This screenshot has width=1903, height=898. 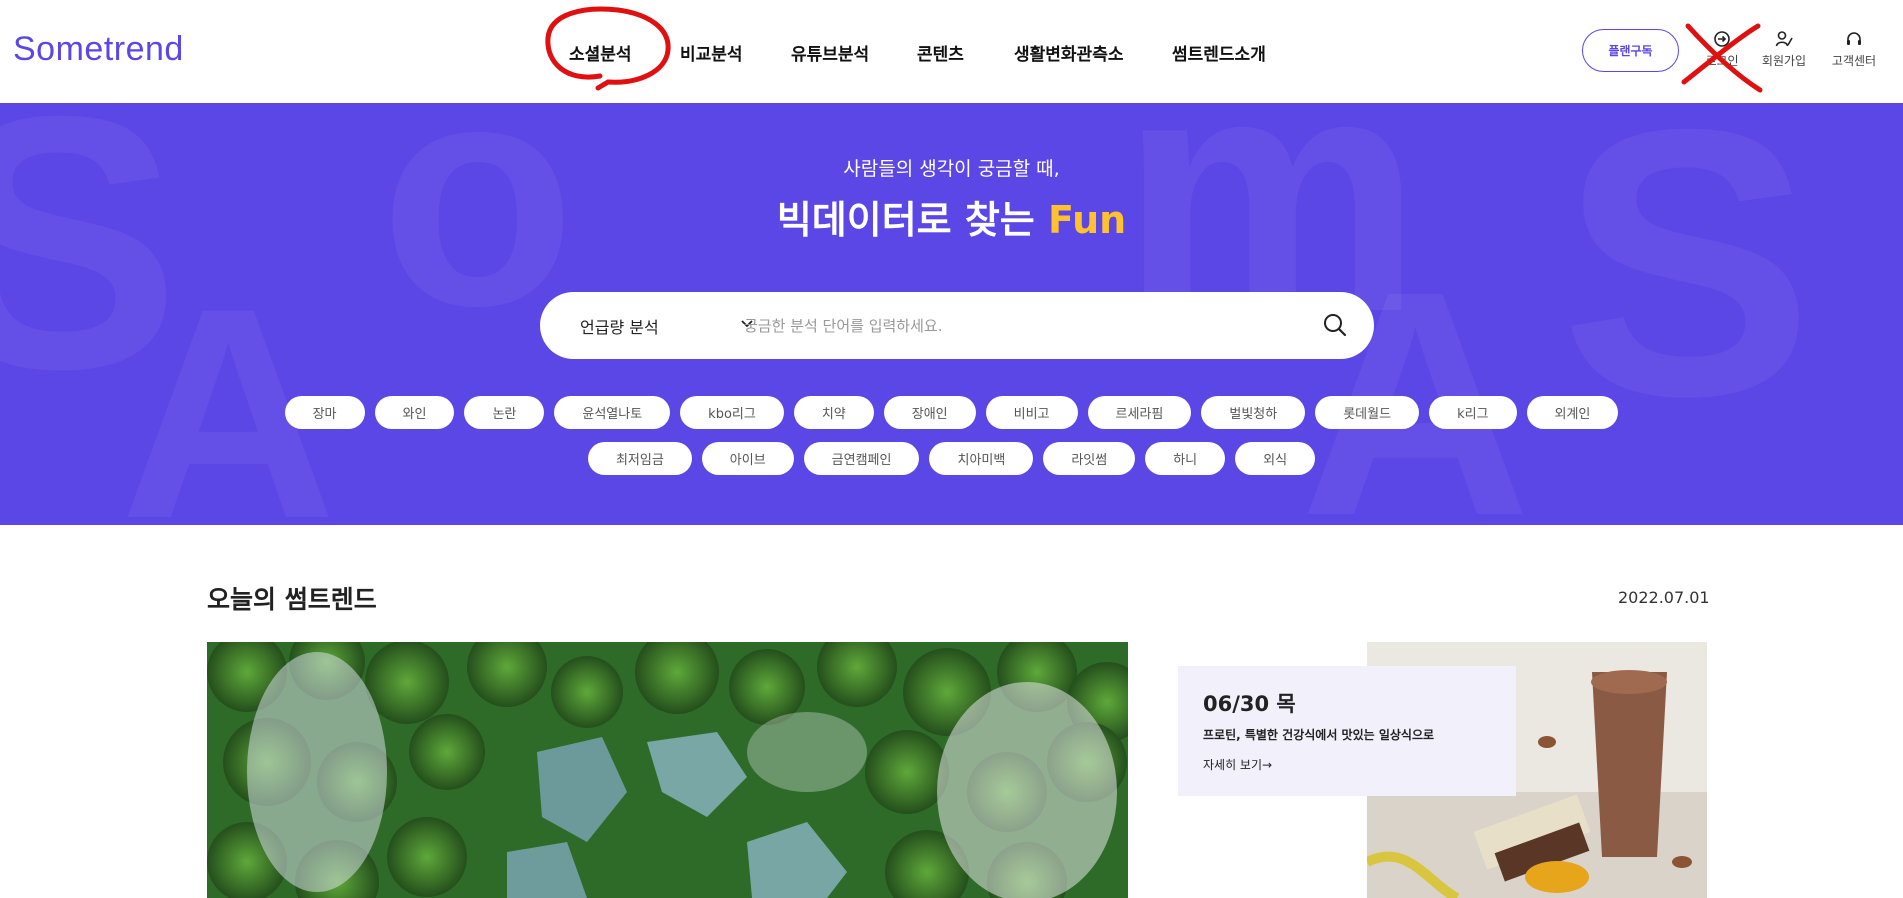 What do you see at coordinates (1784, 49) in the screenshot?
I see `signup-link: 회원가입` at bounding box center [1784, 49].